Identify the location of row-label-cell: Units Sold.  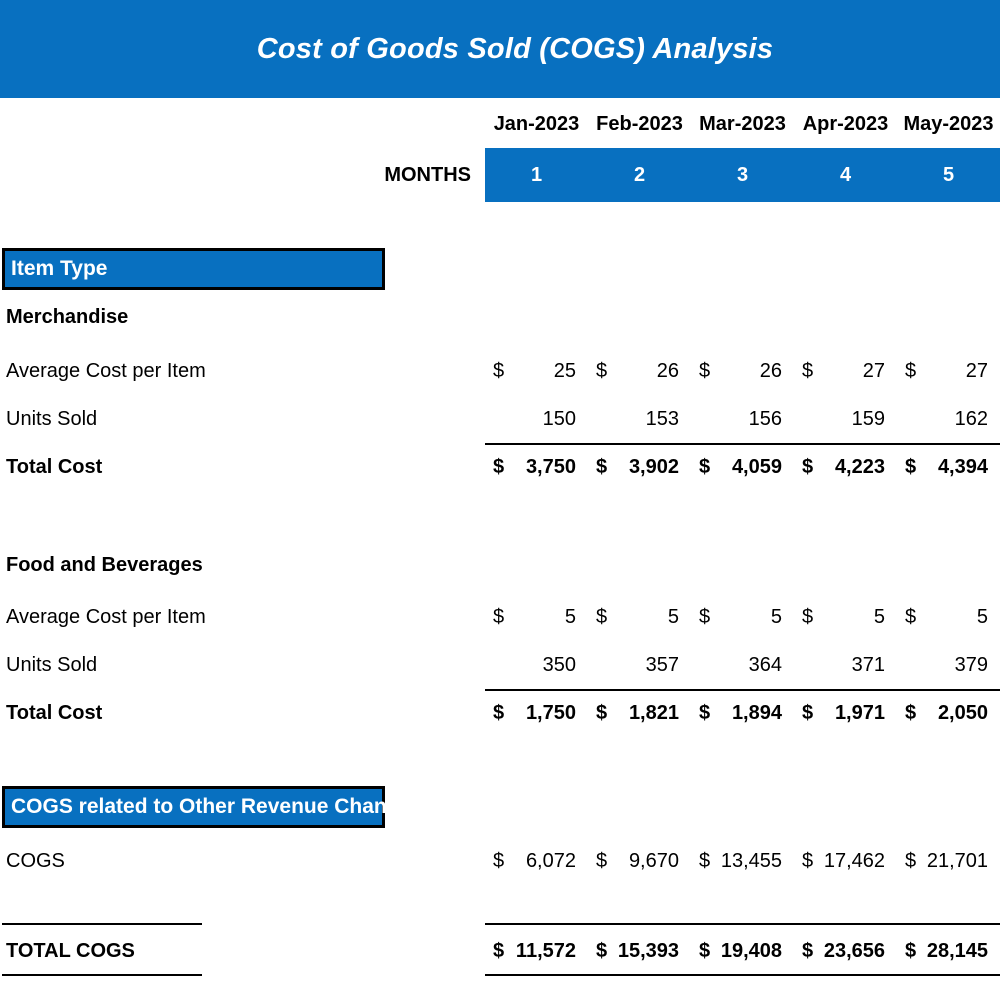
(242, 419).